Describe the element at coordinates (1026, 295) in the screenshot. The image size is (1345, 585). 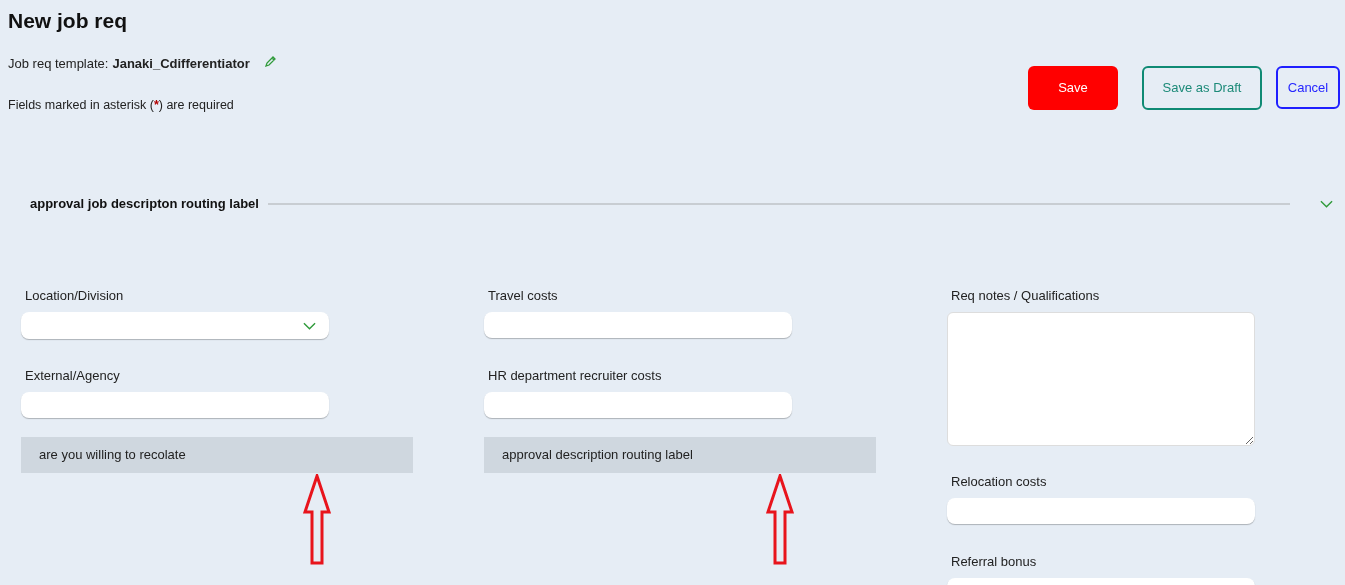
I see `field-label: Req notes / Qualifications` at that location.